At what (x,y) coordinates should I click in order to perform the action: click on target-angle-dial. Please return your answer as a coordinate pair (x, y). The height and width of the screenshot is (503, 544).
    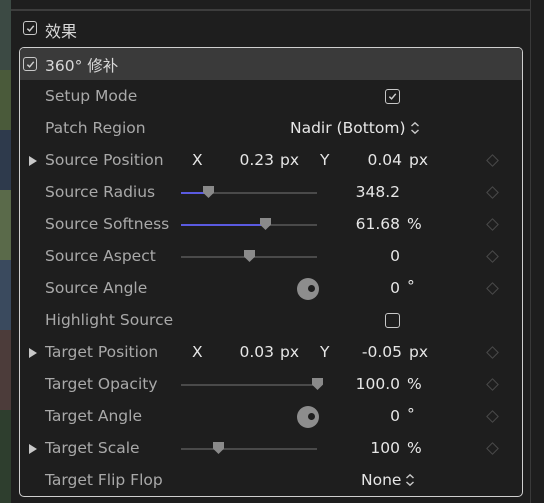
    Looking at the image, I should click on (308, 417).